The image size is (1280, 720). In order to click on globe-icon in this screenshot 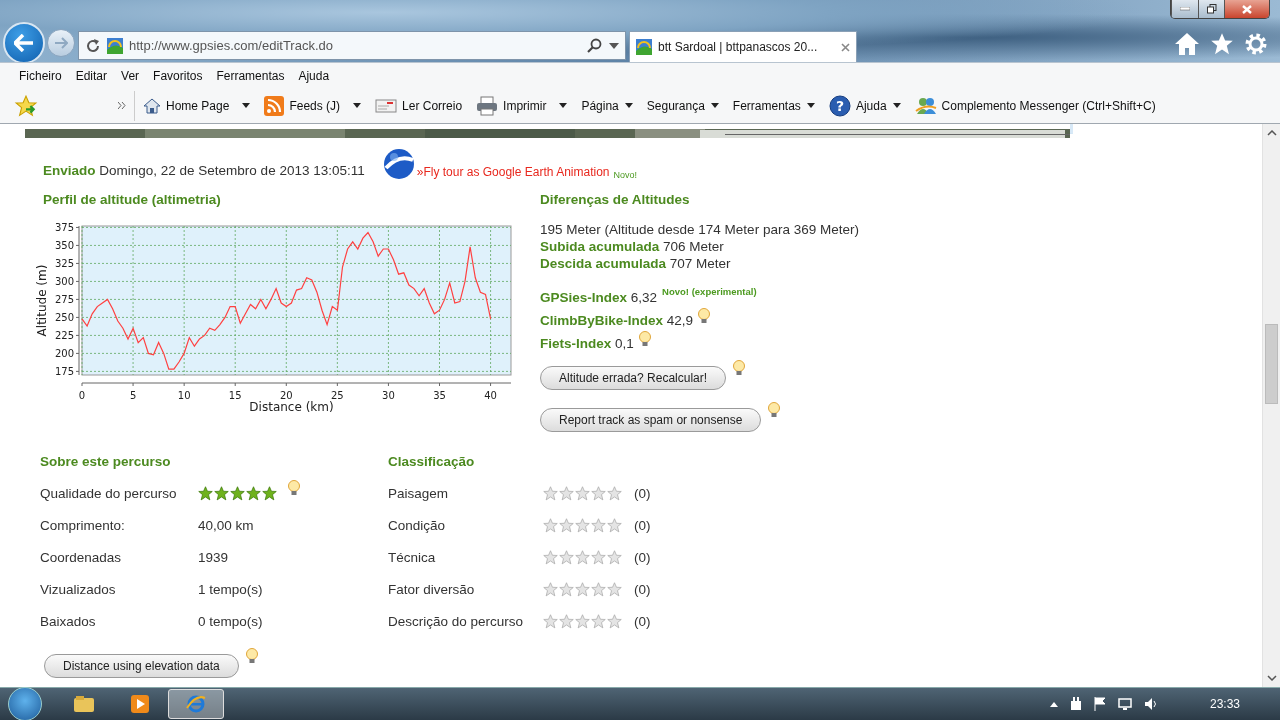, I will do `click(398, 164)`.